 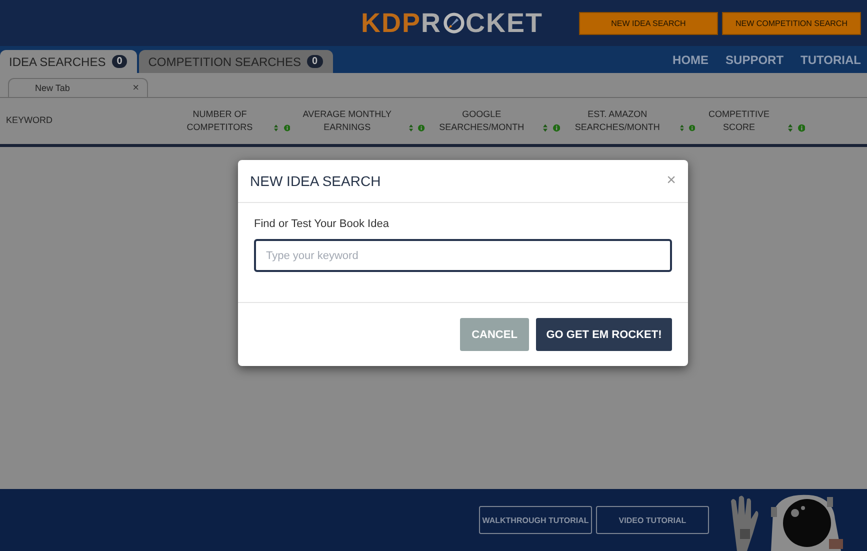 I want to click on column-header: KEYWORD, so click(x=29, y=120).